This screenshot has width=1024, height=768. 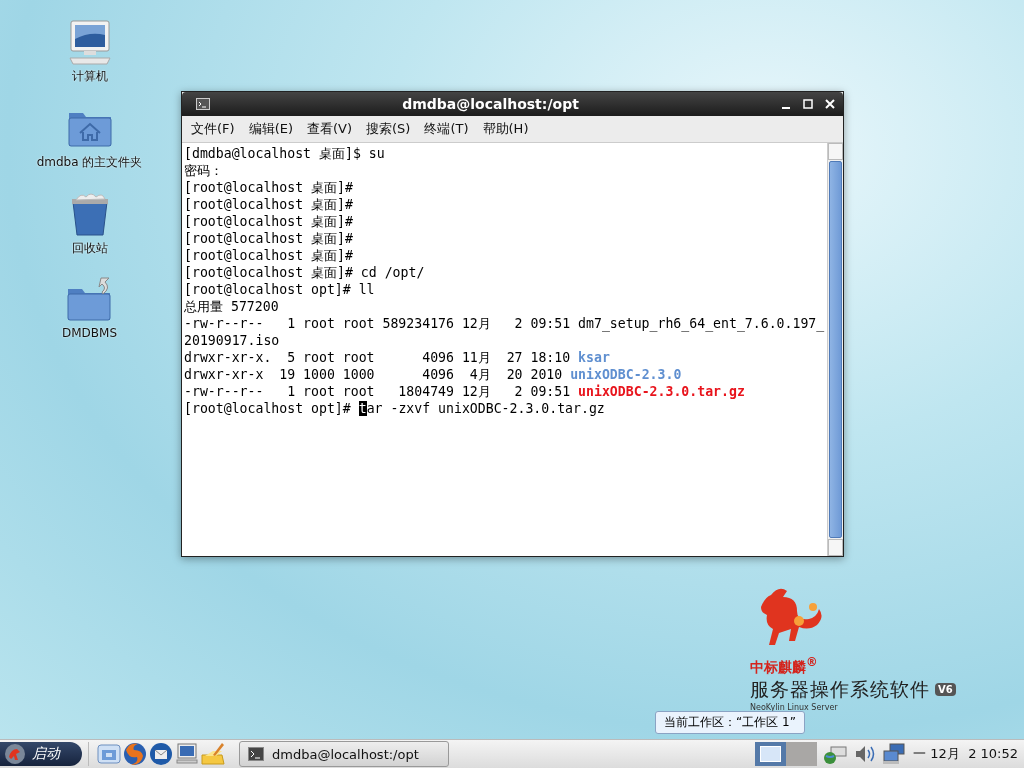 I want to click on start-button: 启动, so click(x=41, y=754).